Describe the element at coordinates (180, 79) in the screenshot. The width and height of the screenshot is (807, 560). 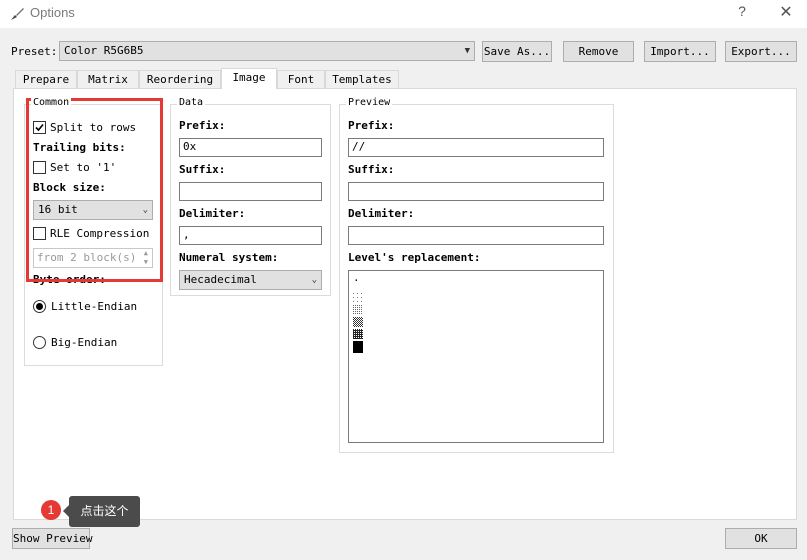
I see `tab-reordering: Reordering` at that location.